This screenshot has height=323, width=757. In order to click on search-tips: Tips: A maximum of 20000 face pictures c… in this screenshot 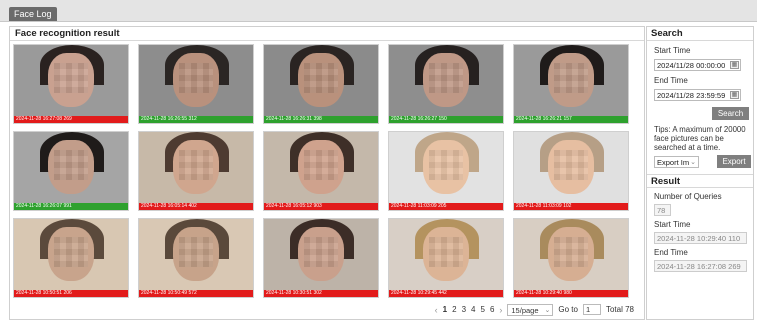, I will do `click(700, 138)`.